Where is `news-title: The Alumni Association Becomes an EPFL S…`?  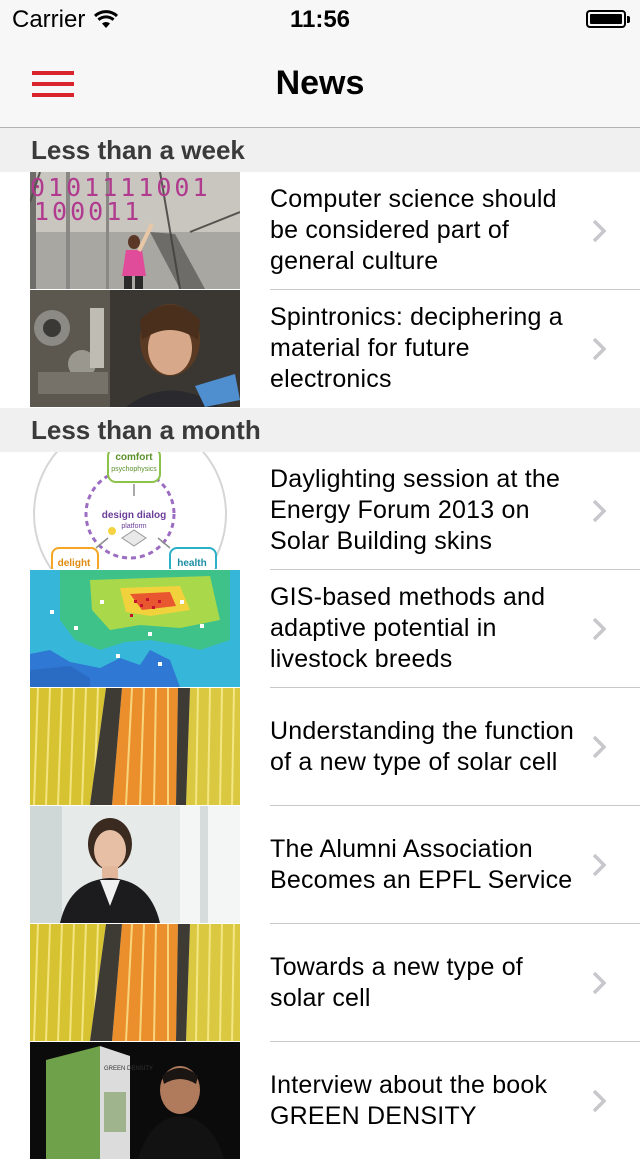
news-title: The Alumni Association Becomes an EPFL S… is located at coordinates (421, 864).